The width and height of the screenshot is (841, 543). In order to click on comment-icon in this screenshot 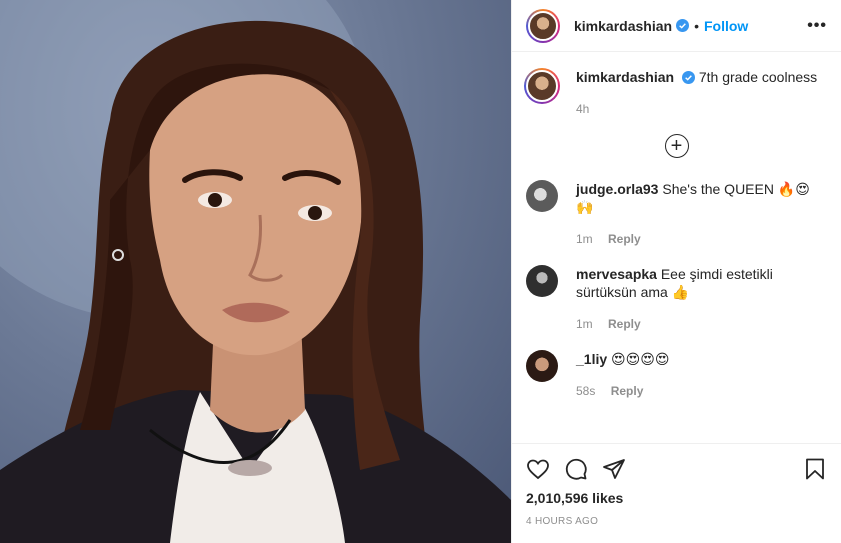, I will do `click(576, 469)`.